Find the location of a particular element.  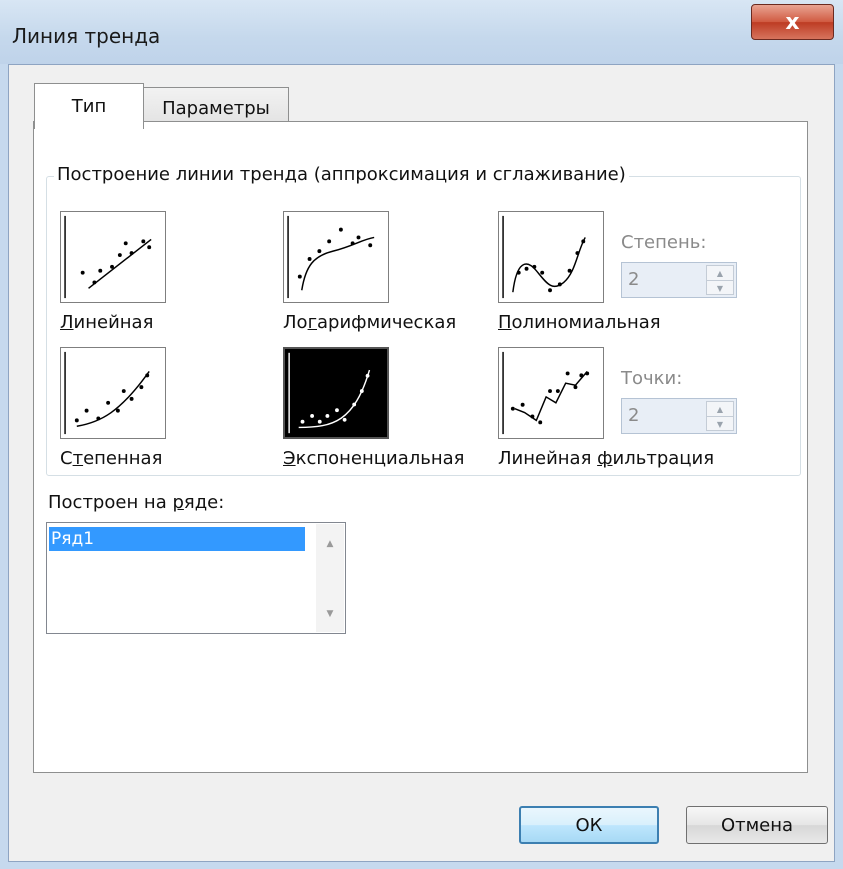

degree-spin-buttons: ▲ ▼ is located at coordinates (720, 280).